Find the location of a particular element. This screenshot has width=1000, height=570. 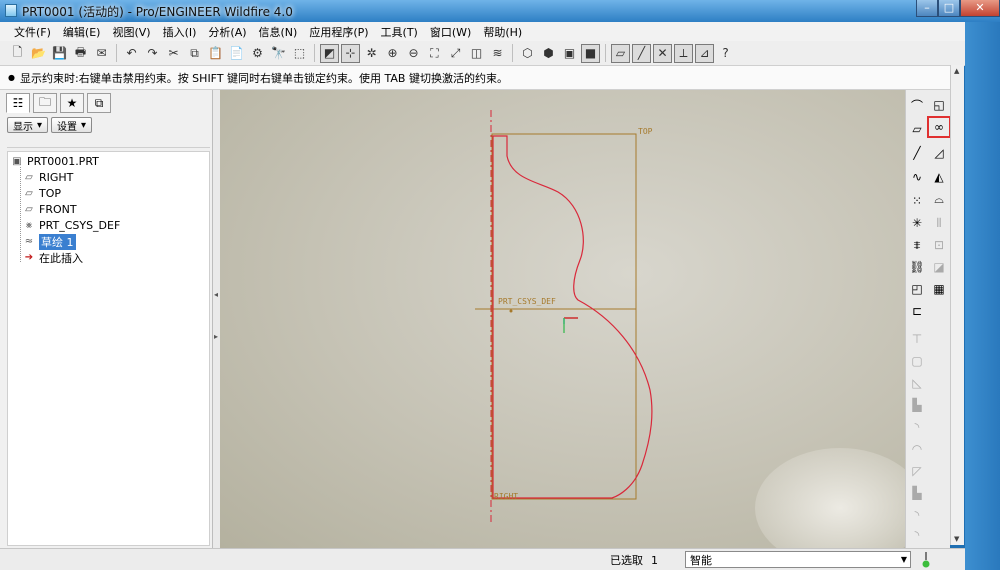

menu-help: 帮助(H) is located at coordinates (502, 32).